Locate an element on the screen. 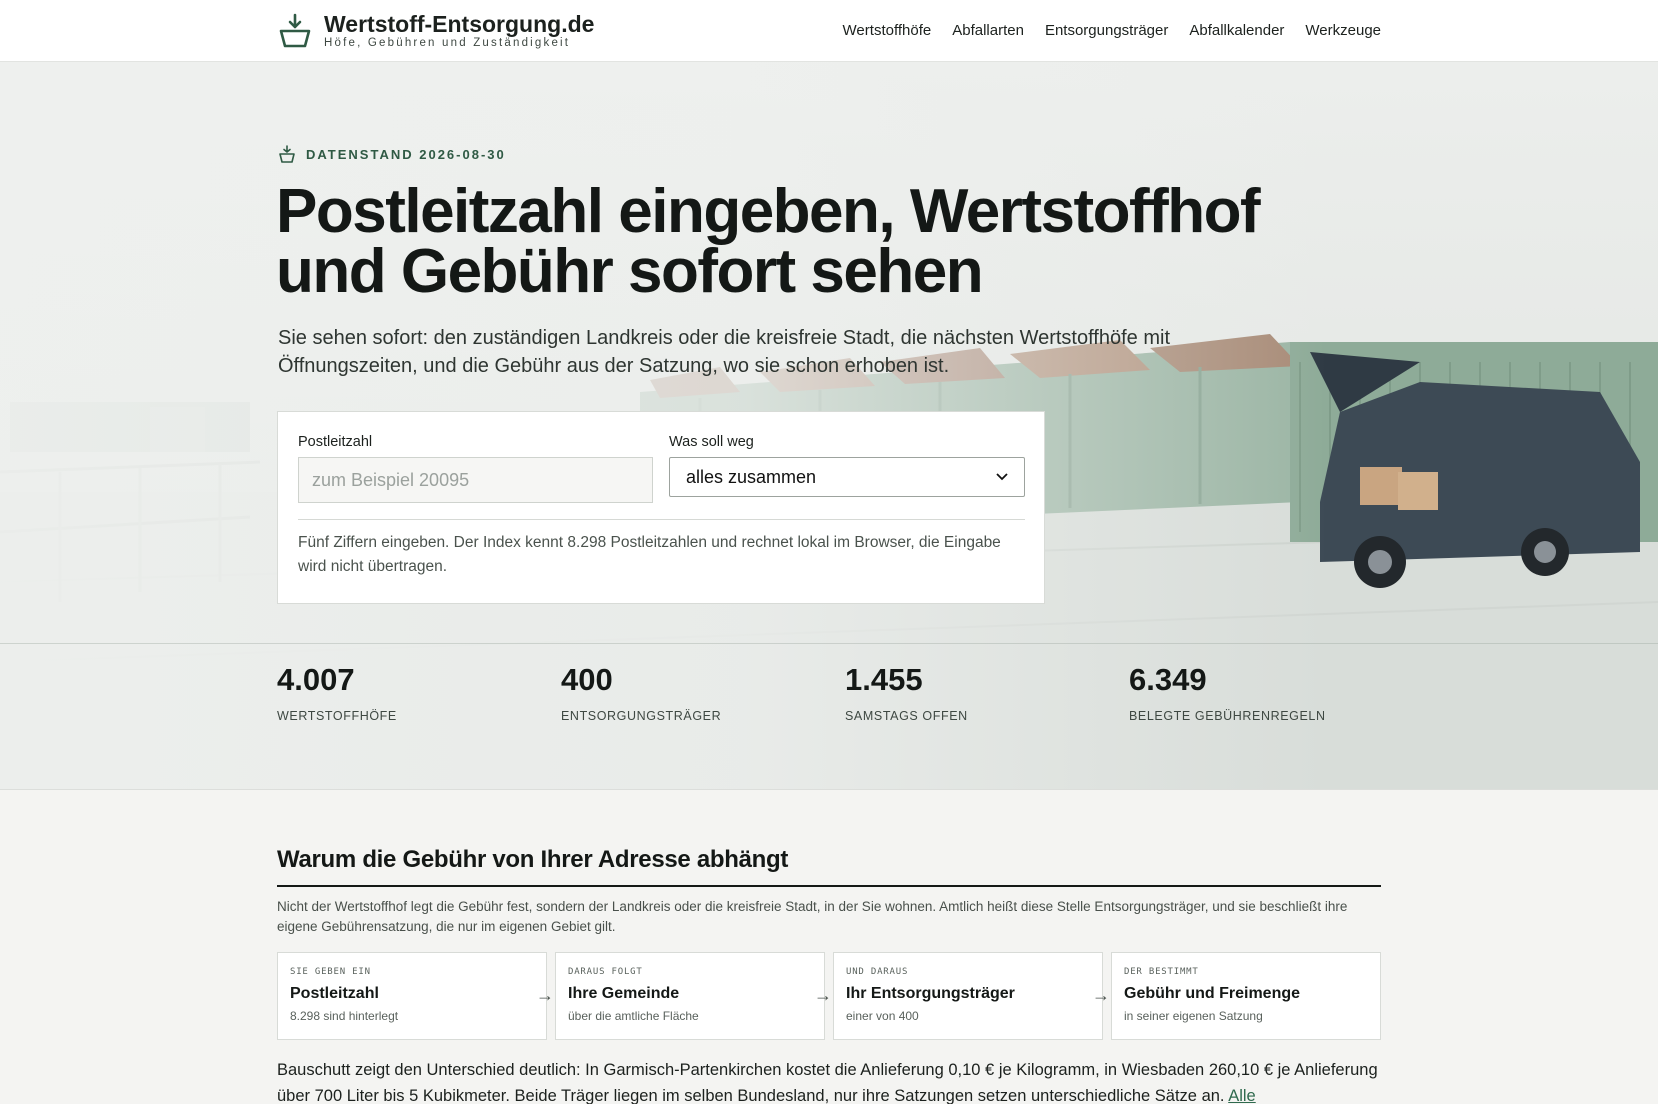 Image resolution: width=1658 pixels, height=1104 pixels. waste-type-selected-value: alles zusammen is located at coordinates (751, 476).